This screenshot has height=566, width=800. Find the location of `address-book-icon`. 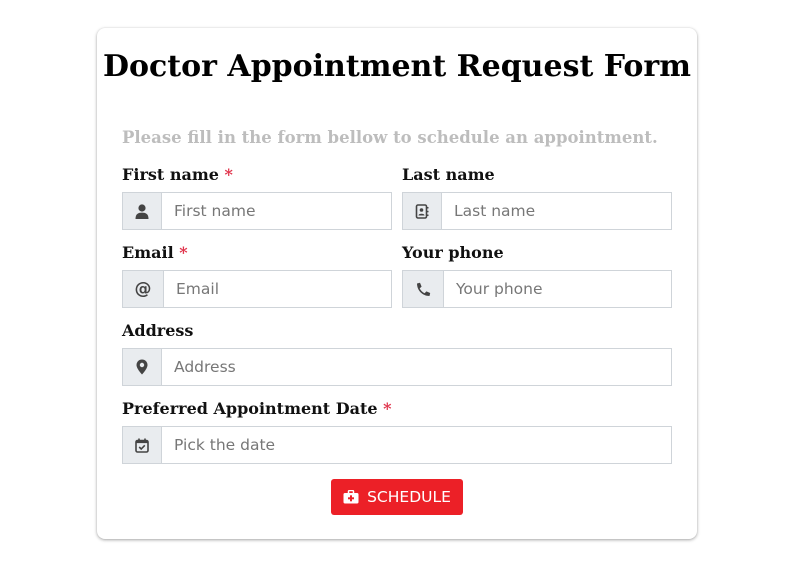

address-book-icon is located at coordinates (422, 211).